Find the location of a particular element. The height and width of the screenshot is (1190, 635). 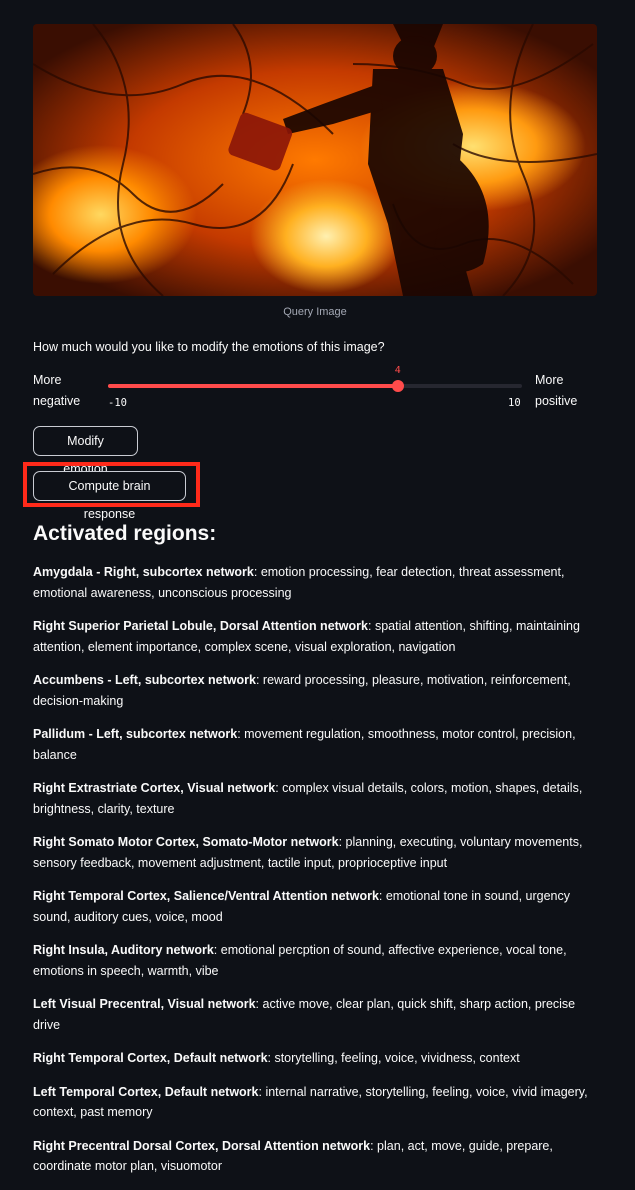

slider-left-label-line2: negative is located at coordinates (57, 401).